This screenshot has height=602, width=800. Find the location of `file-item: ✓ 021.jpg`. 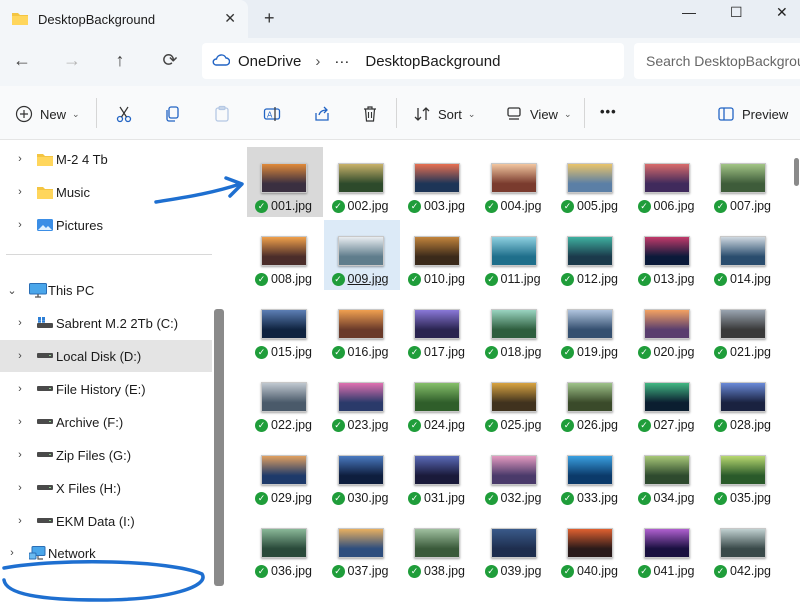

file-item: ✓ 021.jpg is located at coordinates (744, 328).